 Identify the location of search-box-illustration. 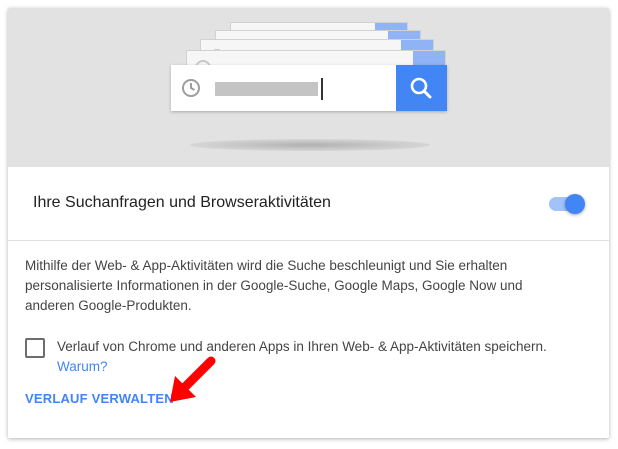
(309, 88).